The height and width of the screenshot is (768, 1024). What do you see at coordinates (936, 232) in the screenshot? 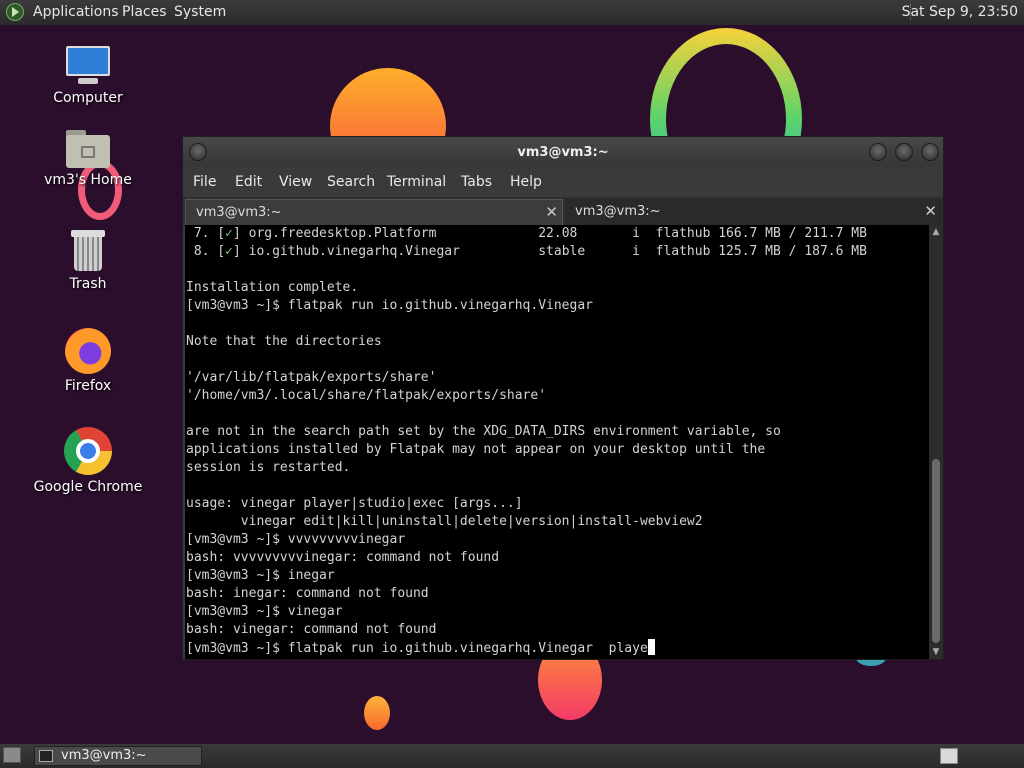
I see `scroll-up-icon: ▲` at bounding box center [936, 232].